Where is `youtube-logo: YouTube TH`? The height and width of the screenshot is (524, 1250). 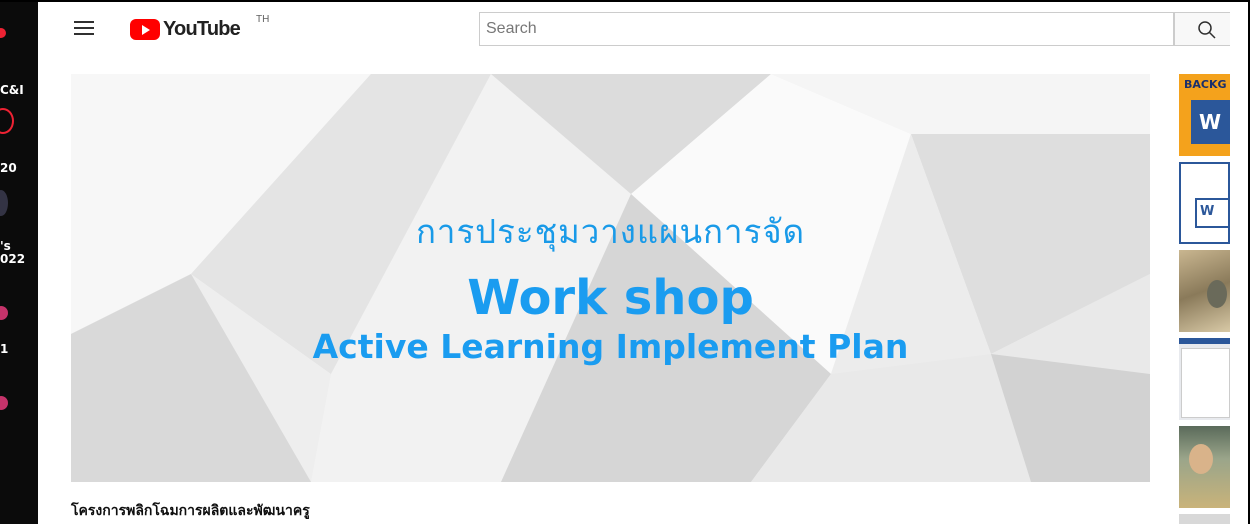 youtube-logo: YouTube TH is located at coordinates (199, 27).